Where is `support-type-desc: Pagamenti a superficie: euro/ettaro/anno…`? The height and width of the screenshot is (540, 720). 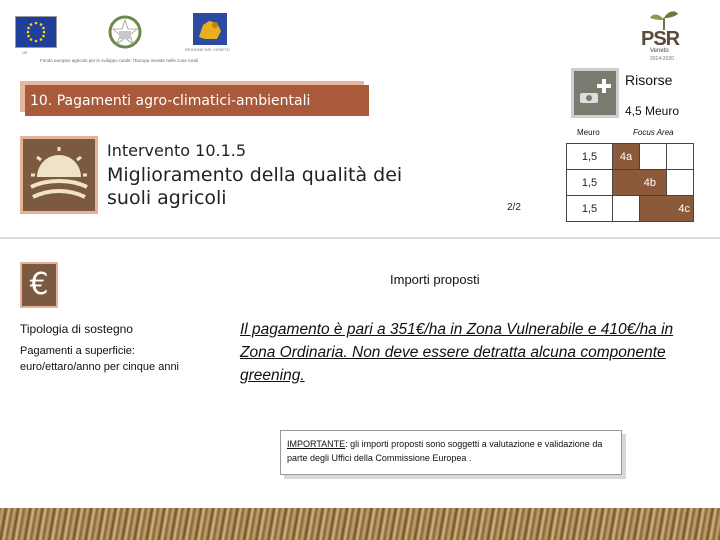 support-type-desc: Pagamenti a superficie: euro/ettaro/anno… is located at coordinates (100, 359).